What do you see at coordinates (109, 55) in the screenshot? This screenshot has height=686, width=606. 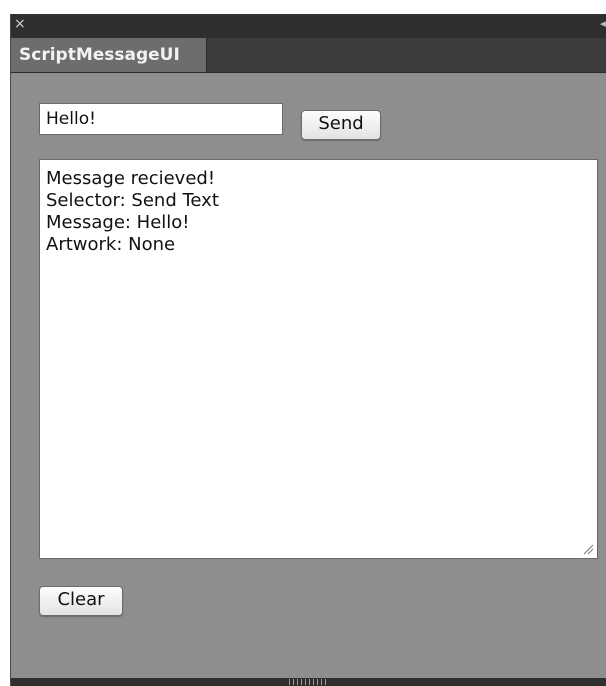 I see `tab-scriptmessageui: ScriptMessageUI` at bounding box center [109, 55].